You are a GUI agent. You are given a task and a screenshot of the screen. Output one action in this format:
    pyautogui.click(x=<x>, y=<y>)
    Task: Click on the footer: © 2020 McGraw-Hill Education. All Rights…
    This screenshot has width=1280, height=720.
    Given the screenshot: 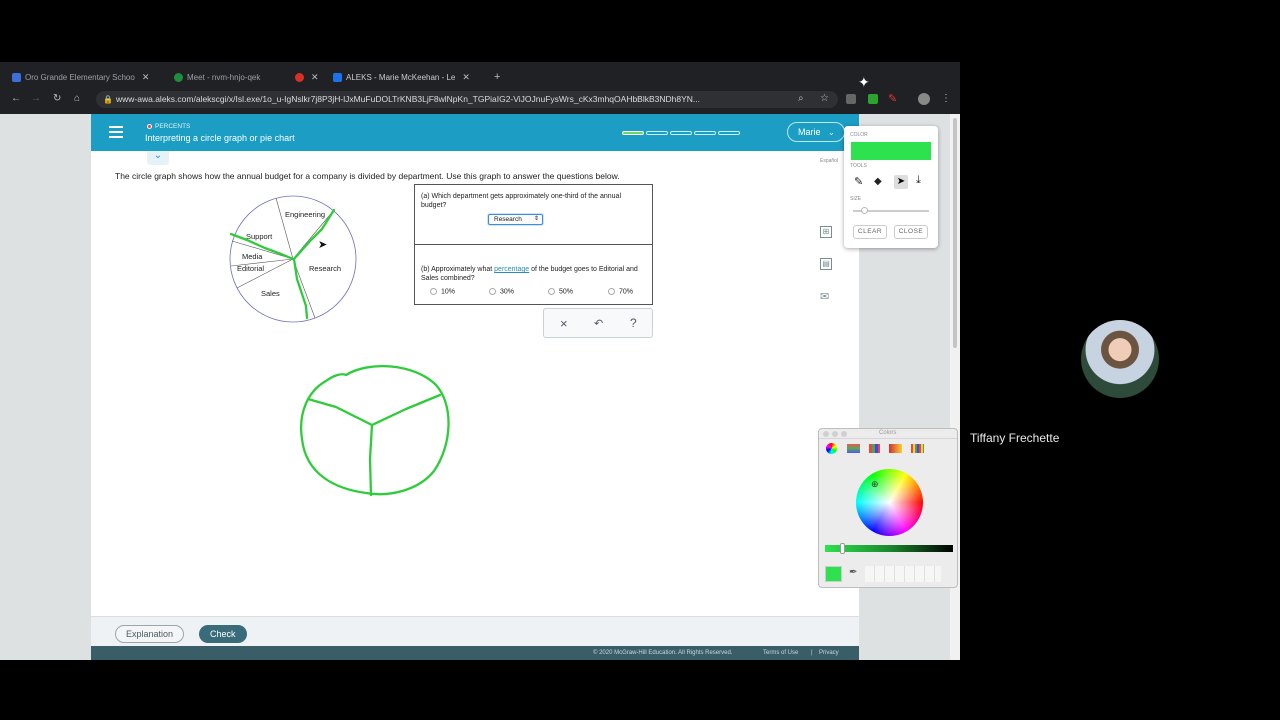 What is the action you would take?
    pyautogui.click(x=475, y=653)
    